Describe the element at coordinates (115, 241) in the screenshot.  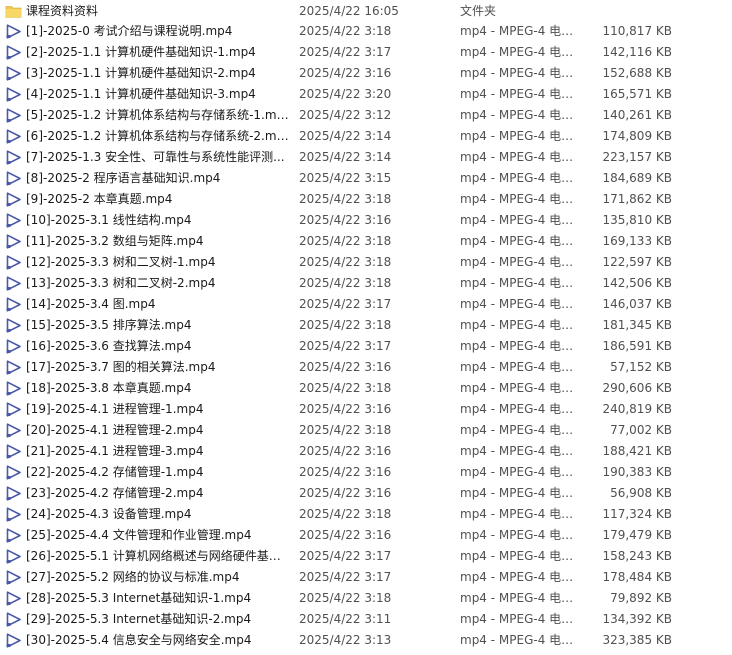
I see `file-name: [11]-2025-3.2 数组与矩阵.mp4` at that location.